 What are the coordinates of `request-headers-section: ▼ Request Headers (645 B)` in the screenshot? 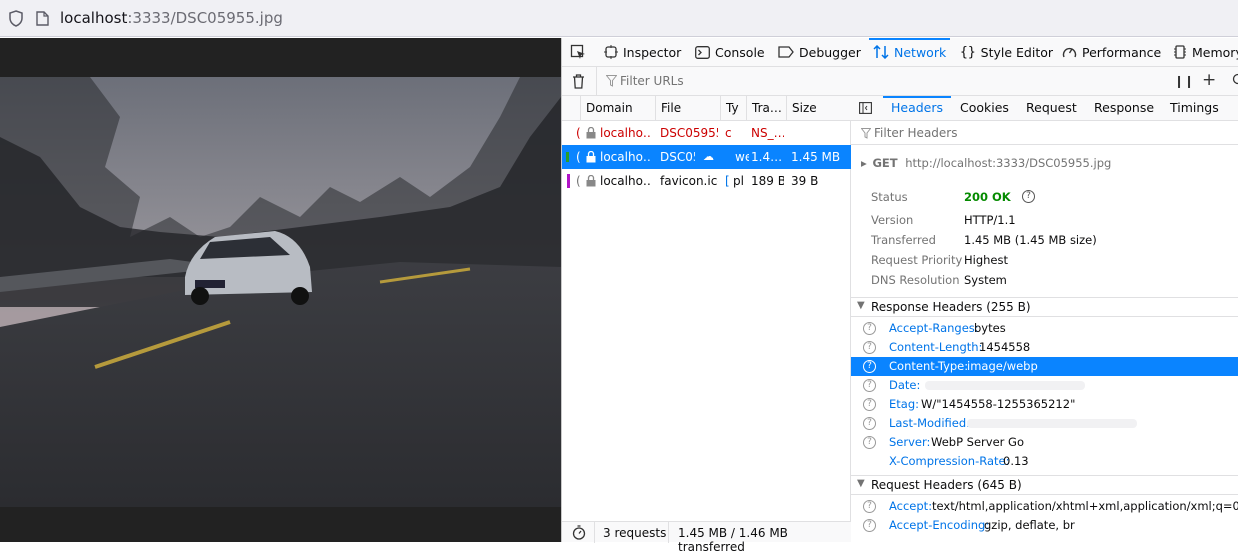 It's located at (1044, 485).